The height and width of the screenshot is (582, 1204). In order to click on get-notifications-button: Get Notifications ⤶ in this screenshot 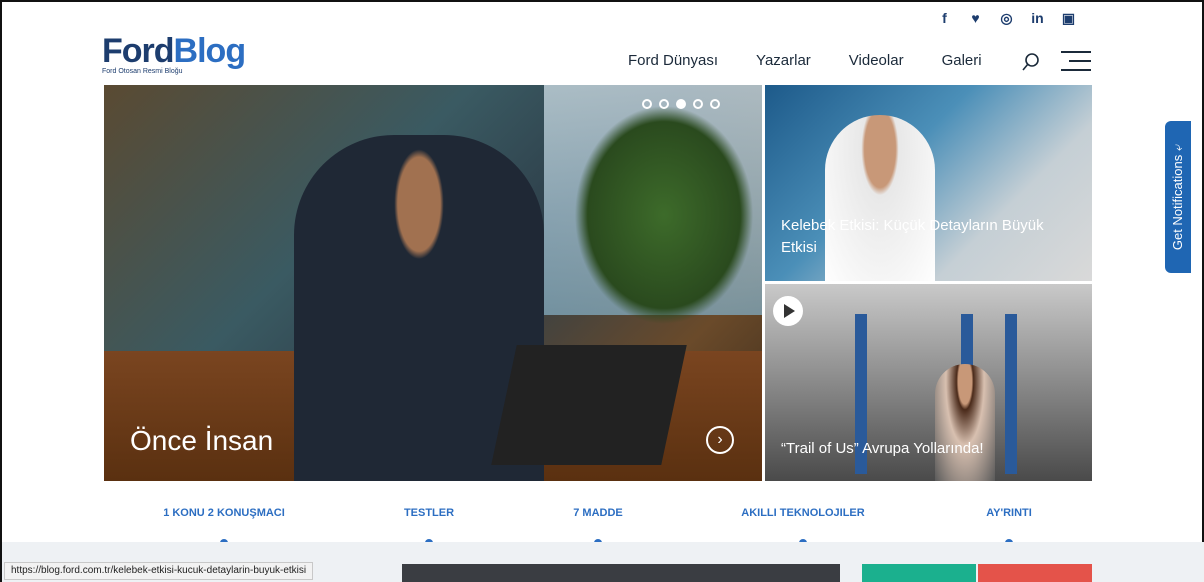, I will do `click(1178, 197)`.